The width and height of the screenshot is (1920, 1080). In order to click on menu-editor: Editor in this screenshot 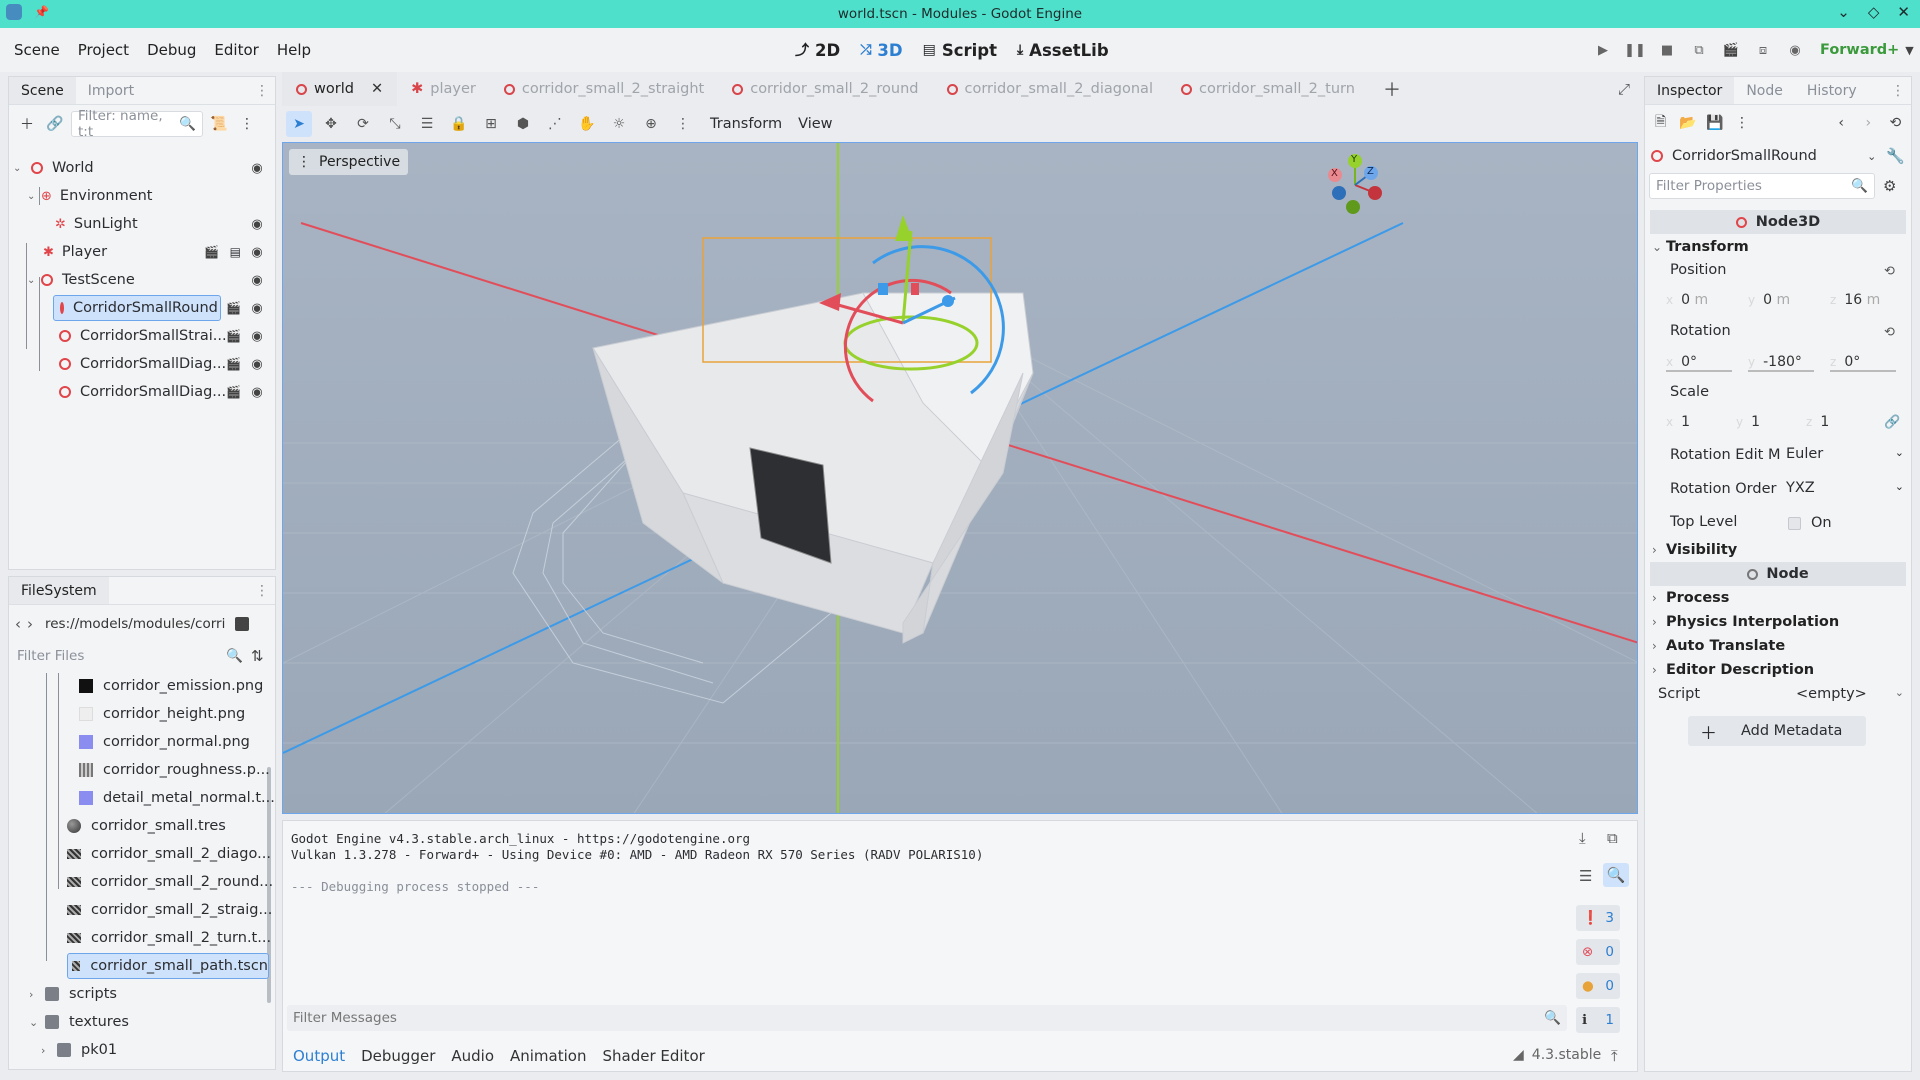, I will do `click(236, 50)`.